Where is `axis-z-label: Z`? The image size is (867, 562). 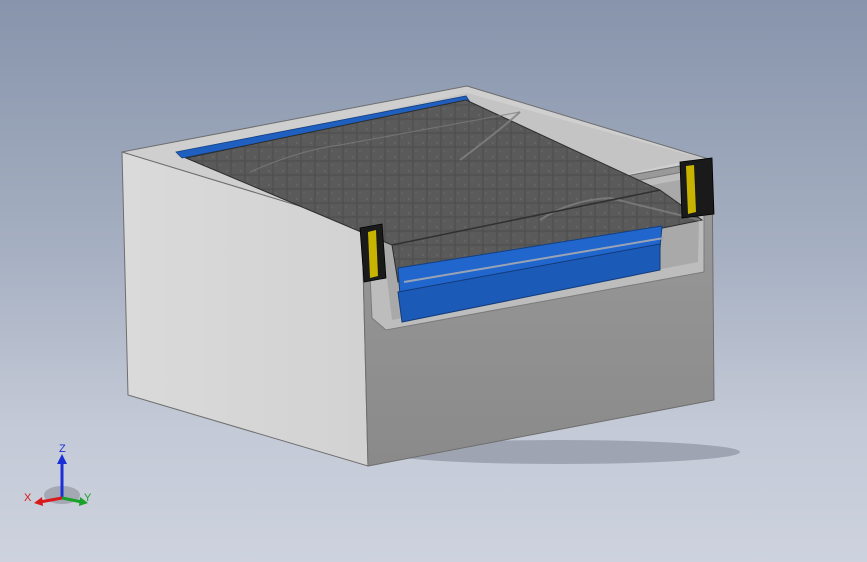 axis-z-label: Z is located at coordinates (62, 449).